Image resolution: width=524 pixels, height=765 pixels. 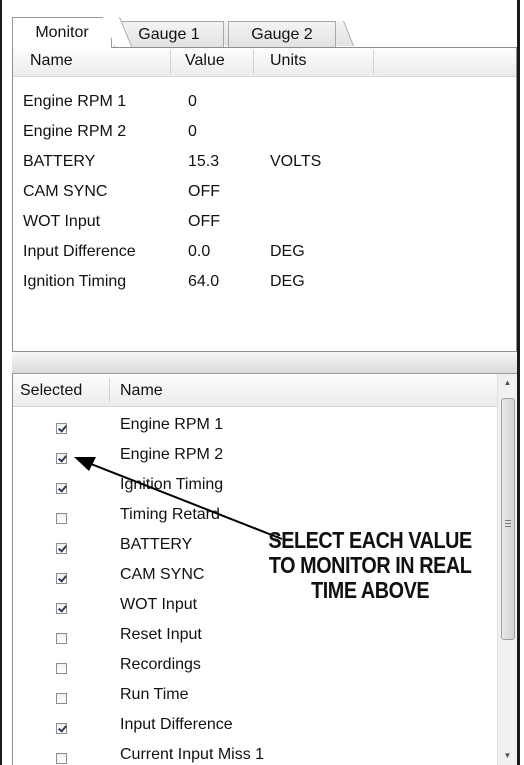 I want to click on annotation-line-1: SELECT EACH VALUE, so click(x=370, y=540).